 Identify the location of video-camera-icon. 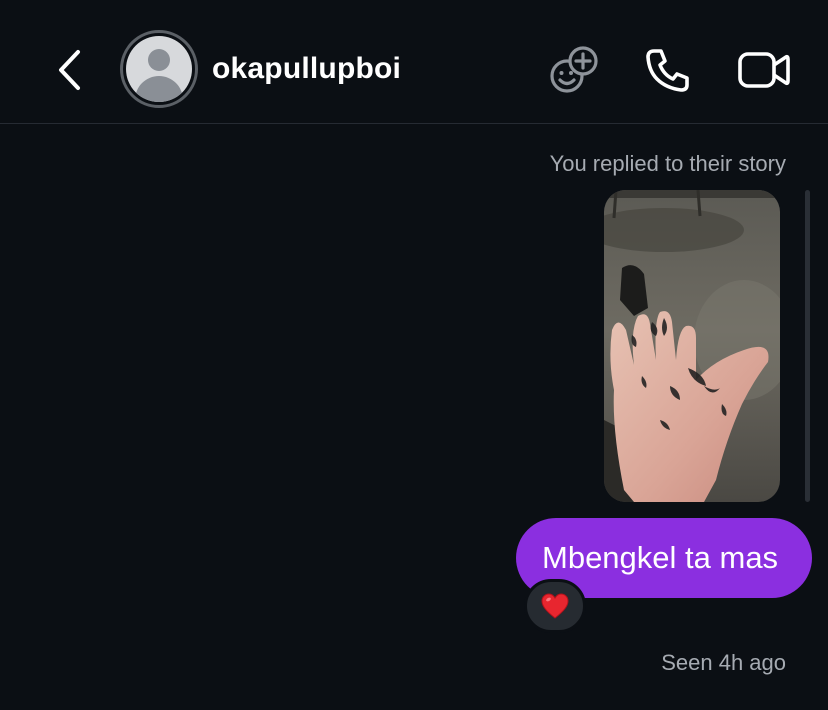
(764, 70).